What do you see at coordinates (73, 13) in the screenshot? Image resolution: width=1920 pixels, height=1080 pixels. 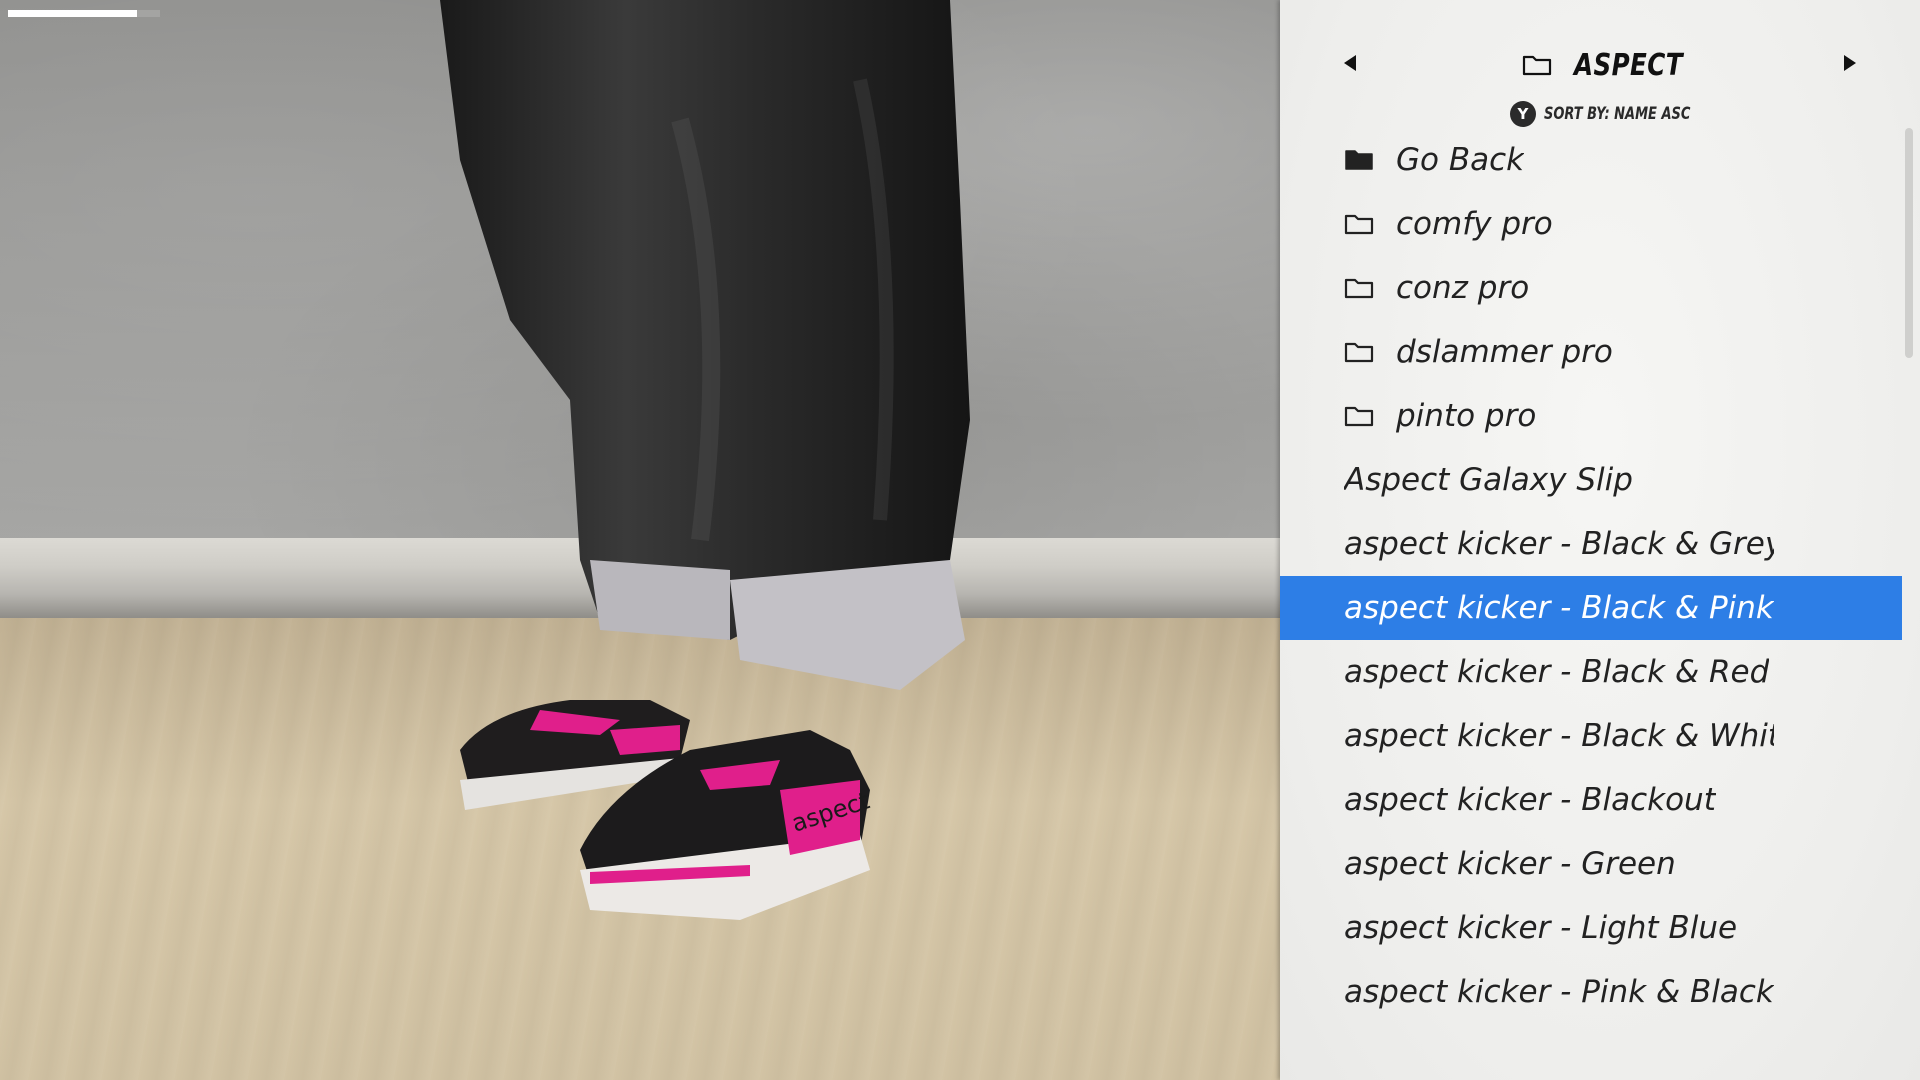 I see `hud-progress-fill` at bounding box center [73, 13].